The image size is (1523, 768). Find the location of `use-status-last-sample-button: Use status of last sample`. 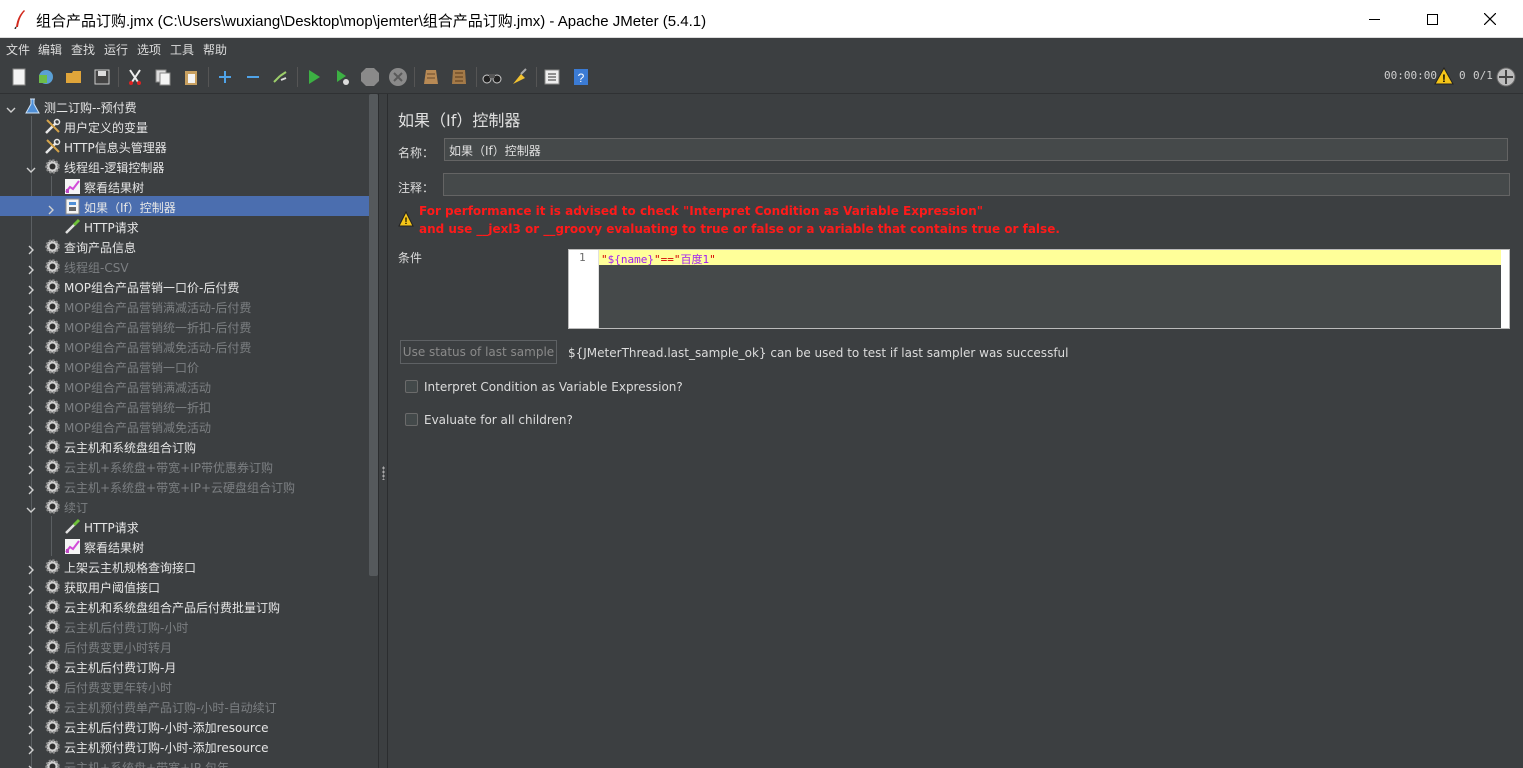

use-status-last-sample-button: Use status of last sample is located at coordinates (478, 352).